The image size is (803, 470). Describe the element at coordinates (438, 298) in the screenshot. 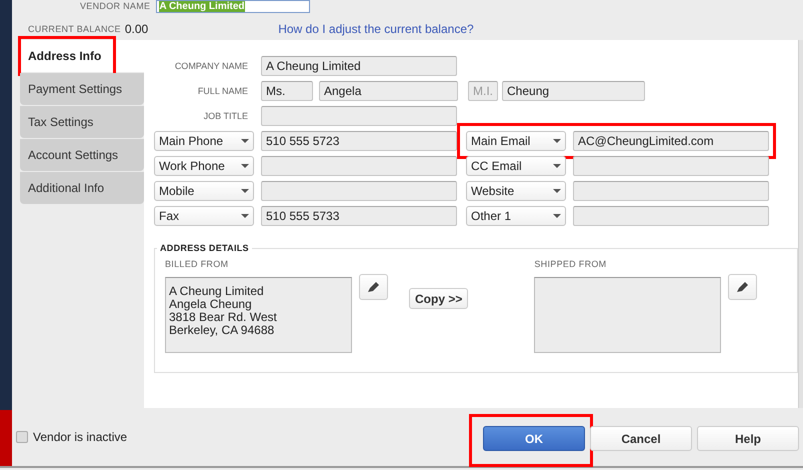

I see `copy-button: Copy >>` at that location.